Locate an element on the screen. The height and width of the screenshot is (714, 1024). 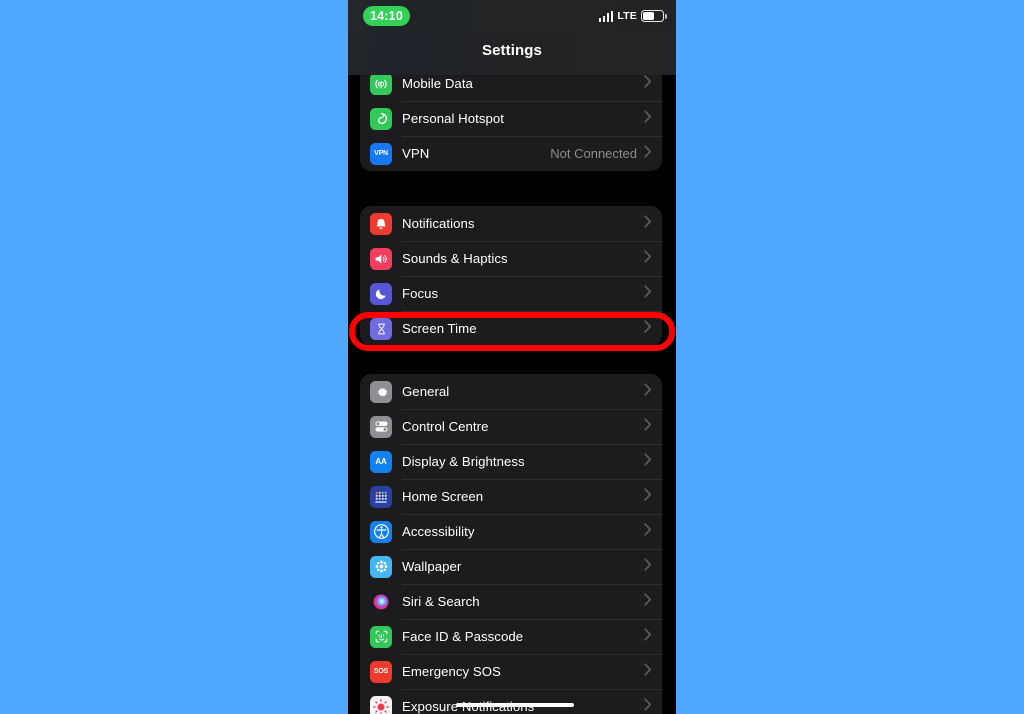
settings-row-wallpaper: Wallpaper is located at coordinates (511, 566).